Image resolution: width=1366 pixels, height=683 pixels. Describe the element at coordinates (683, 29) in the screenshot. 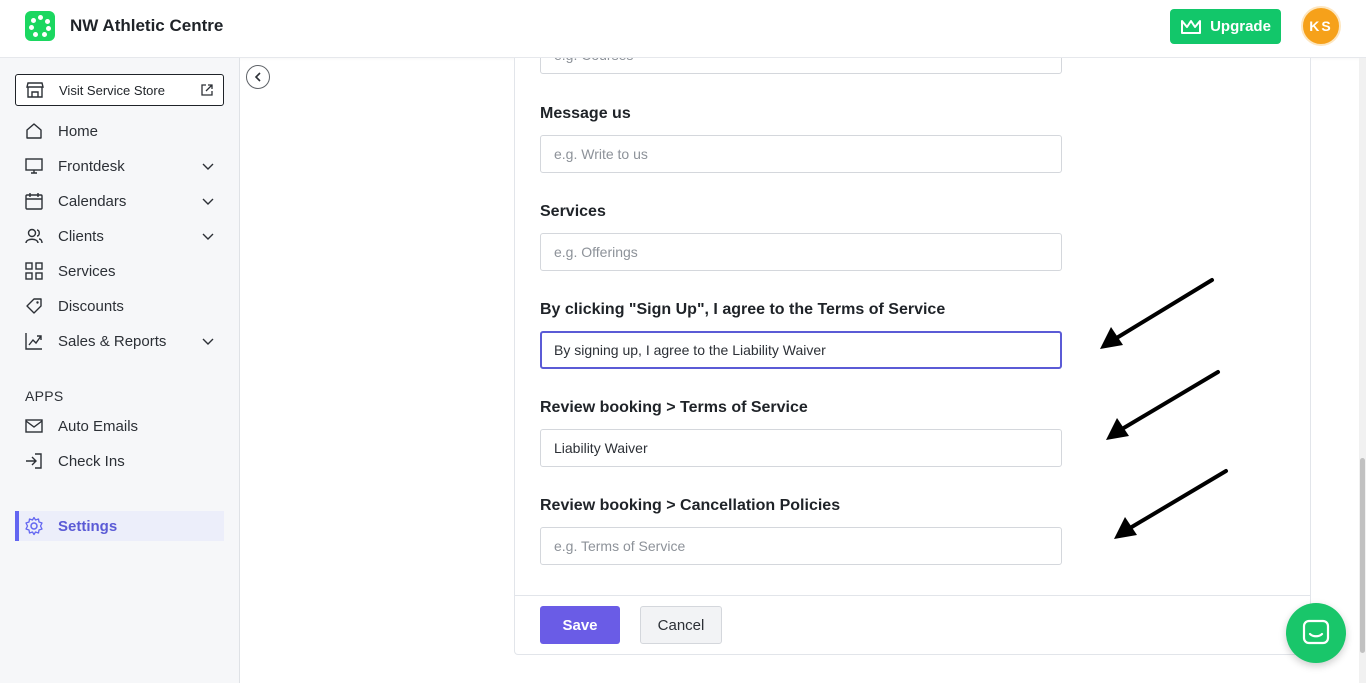

I see `top-bar: NW Athletic Centre Upgrade KS` at that location.